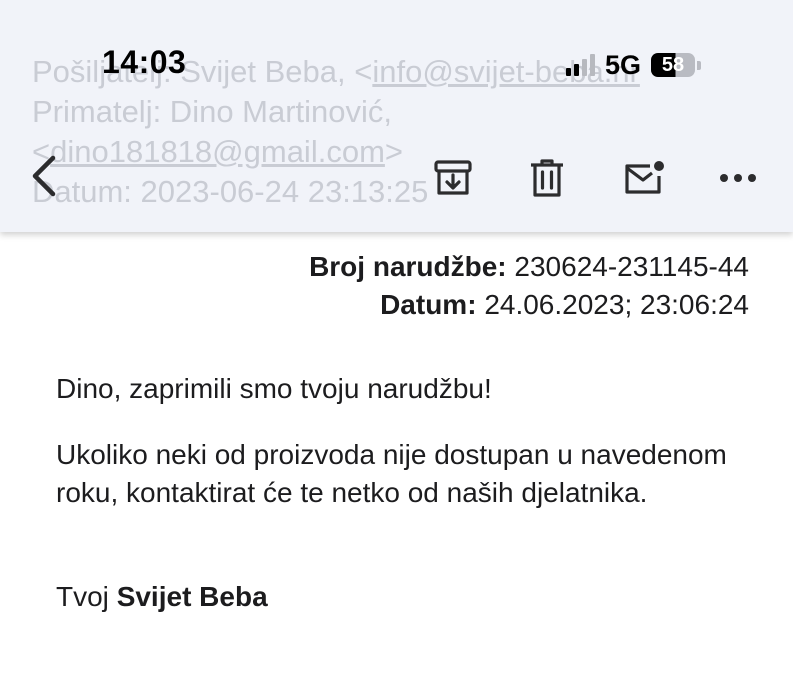  I want to click on battery-icon: 58, so click(676, 65).